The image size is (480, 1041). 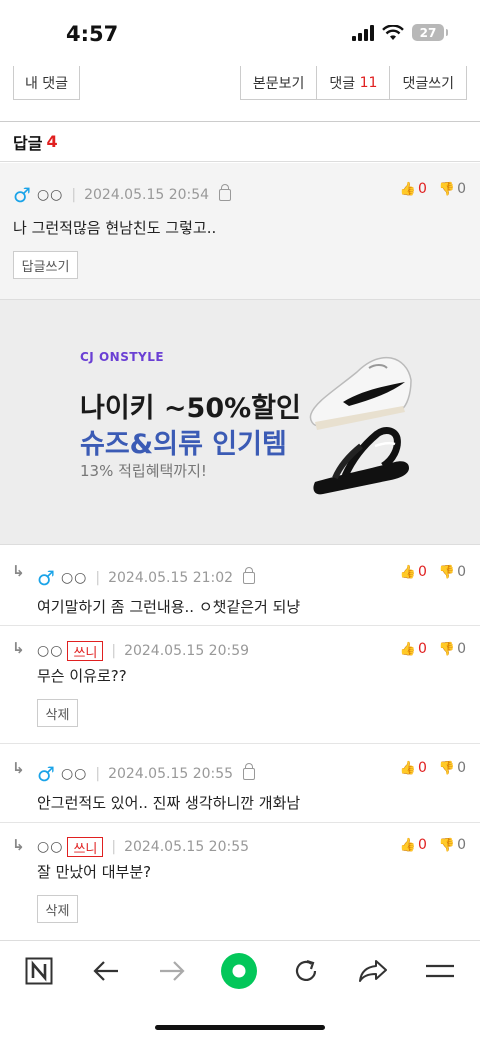 I want to click on view-post-button: 본문보기, so click(x=279, y=82).